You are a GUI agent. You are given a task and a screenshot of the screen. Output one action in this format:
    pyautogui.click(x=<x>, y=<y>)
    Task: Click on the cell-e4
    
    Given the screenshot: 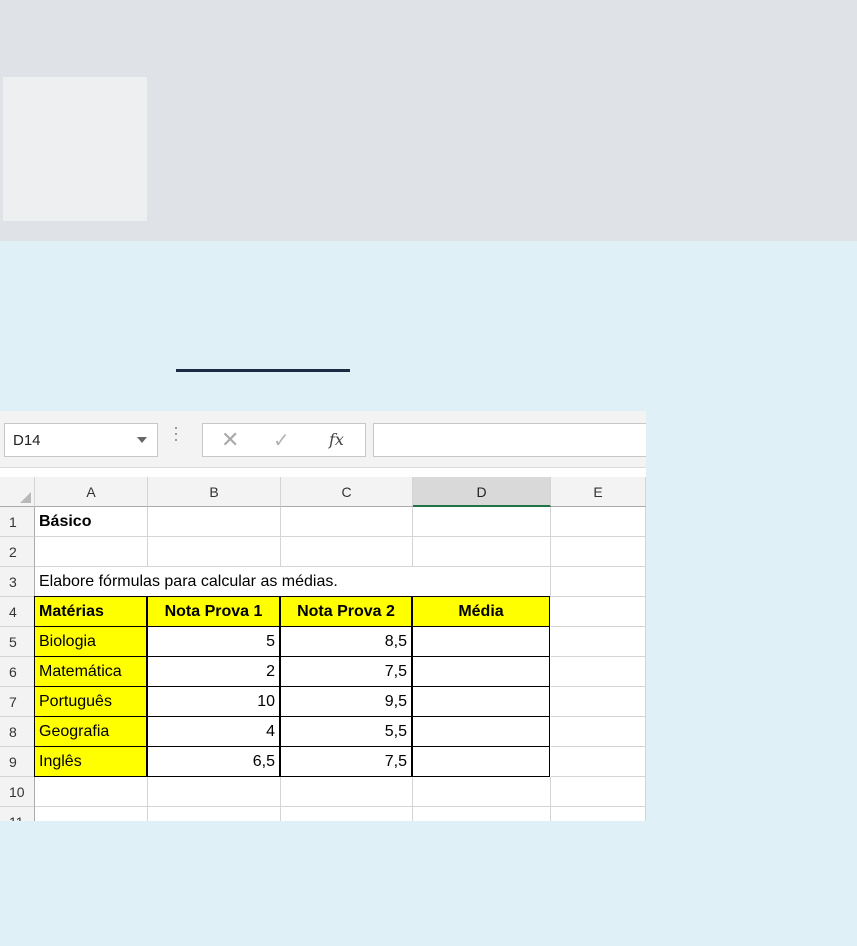 What is the action you would take?
    pyautogui.click(x=598, y=612)
    